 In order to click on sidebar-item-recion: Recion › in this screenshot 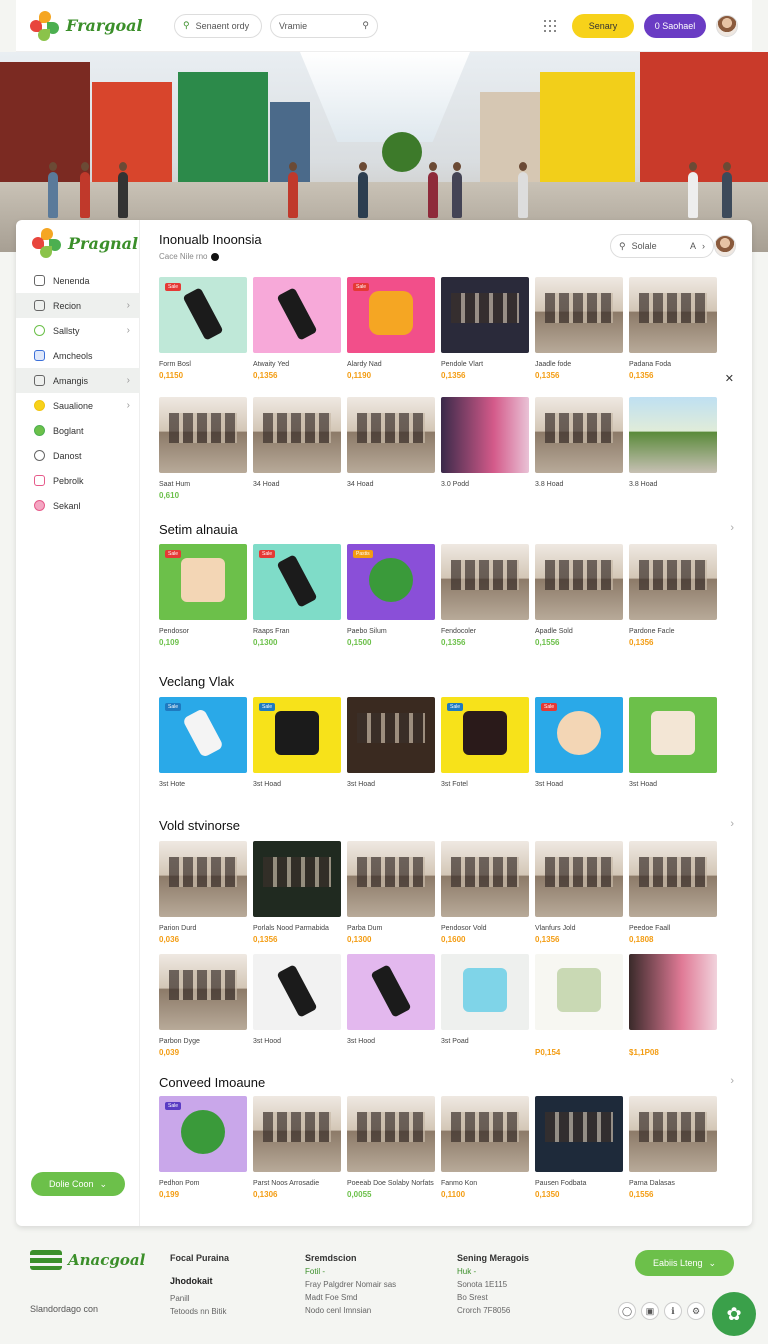, I will do `click(78, 305)`.